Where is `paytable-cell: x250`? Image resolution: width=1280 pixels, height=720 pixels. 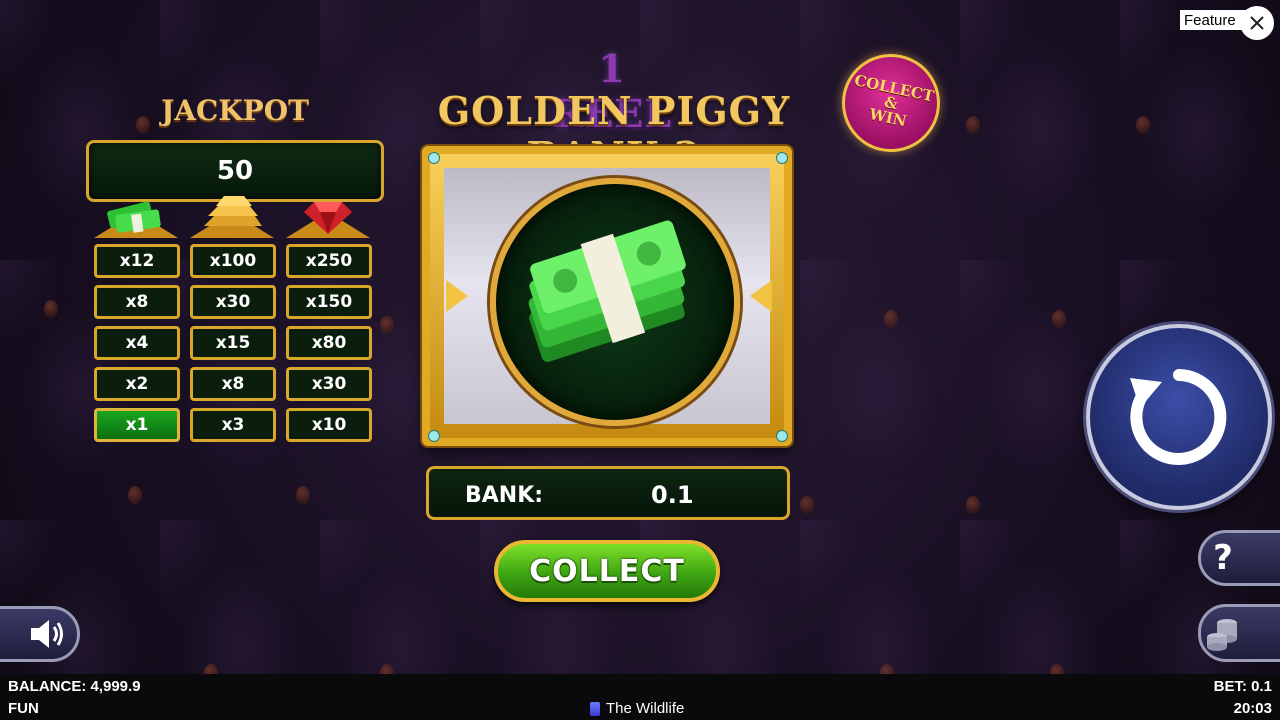
paytable-cell: x250 is located at coordinates (329, 261).